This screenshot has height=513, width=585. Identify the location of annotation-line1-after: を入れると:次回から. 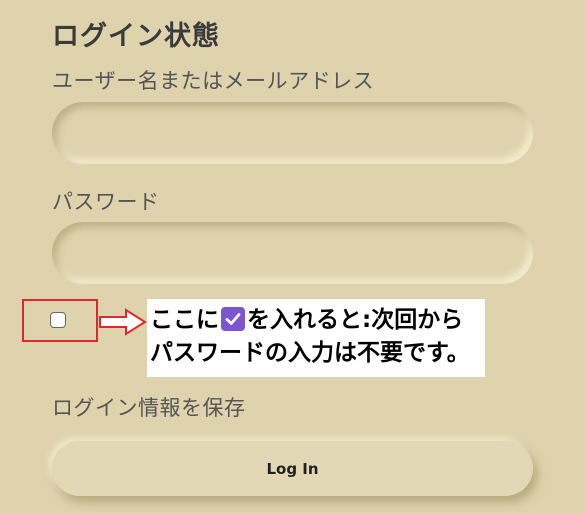
(355, 320).